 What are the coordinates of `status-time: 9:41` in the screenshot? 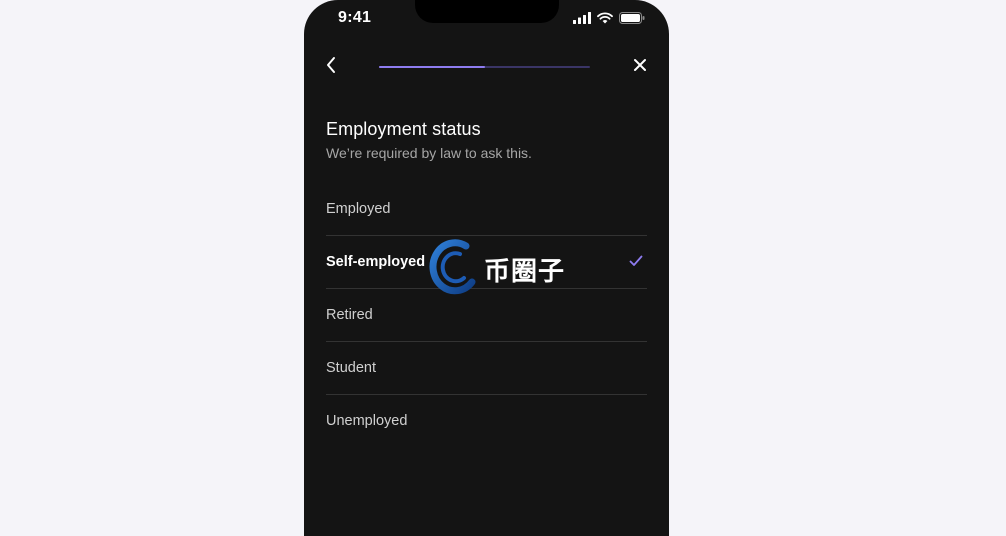 It's located at (355, 17).